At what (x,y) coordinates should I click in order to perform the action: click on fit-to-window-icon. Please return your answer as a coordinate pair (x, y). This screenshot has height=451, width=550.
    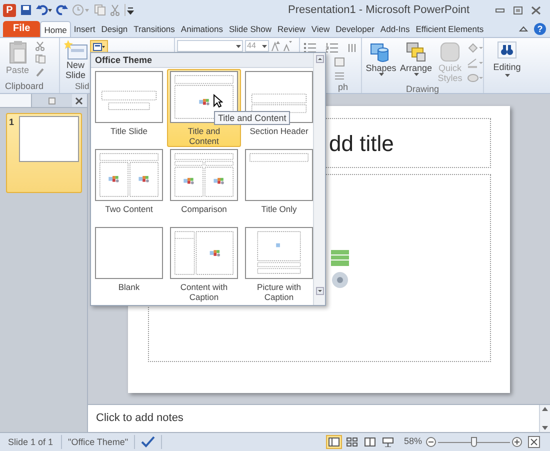
    Looking at the image, I should click on (534, 442).